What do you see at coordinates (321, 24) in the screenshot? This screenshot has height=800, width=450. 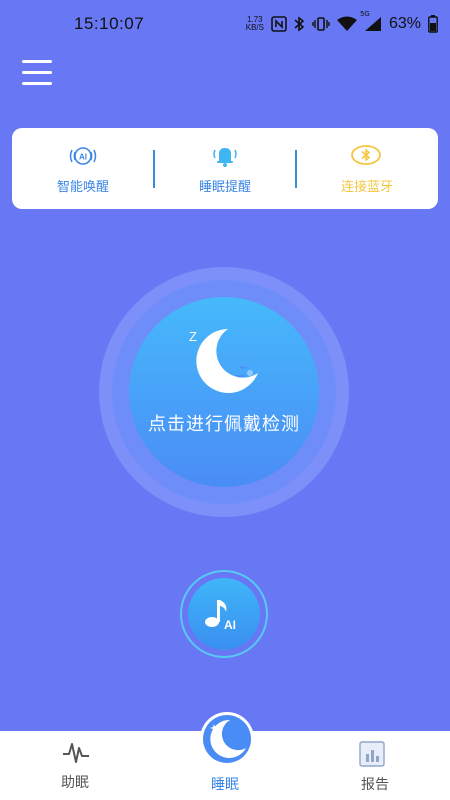 I see `vibrate-icon` at bounding box center [321, 24].